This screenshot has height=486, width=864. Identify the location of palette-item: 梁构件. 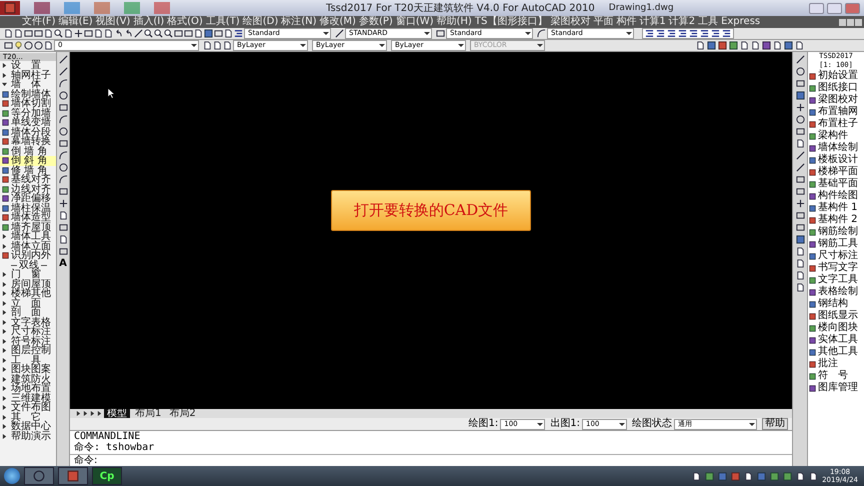
(836, 136).